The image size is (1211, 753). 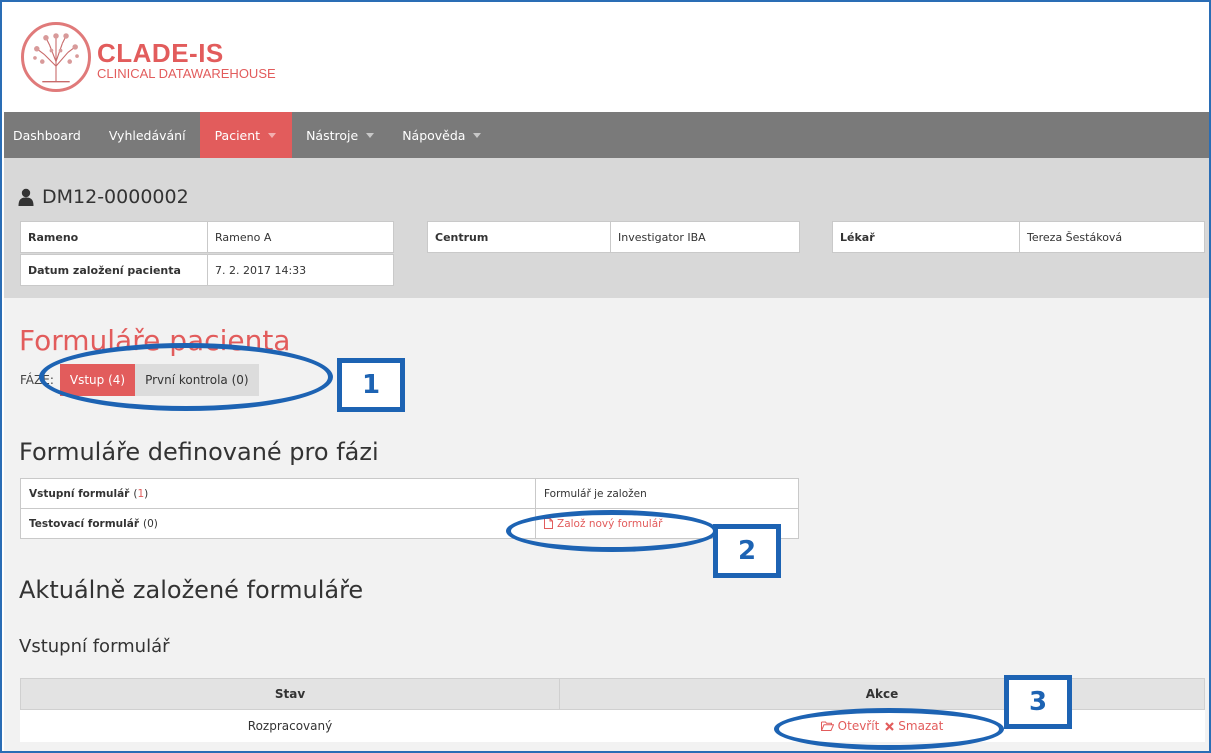 I want to click on nav-vyhledavani: Vyhledávání, so click(x=147, y=135).